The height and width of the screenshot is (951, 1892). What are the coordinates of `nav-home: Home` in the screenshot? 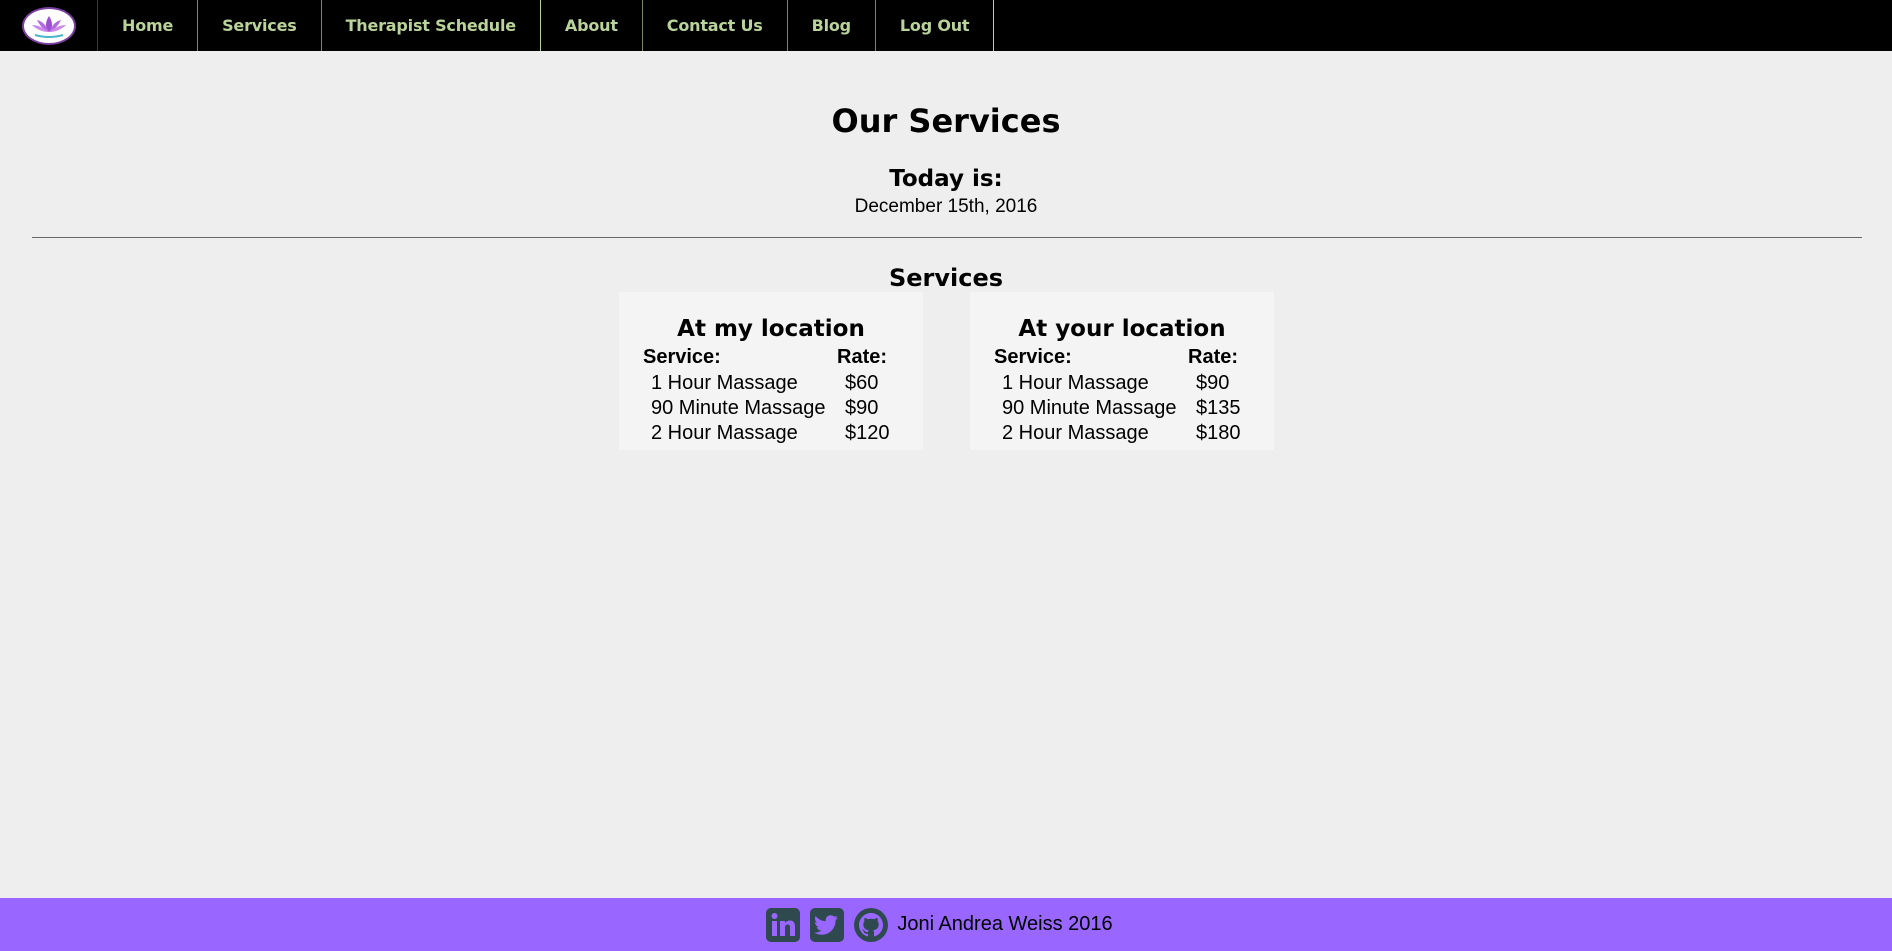 It's located at (148, 25).